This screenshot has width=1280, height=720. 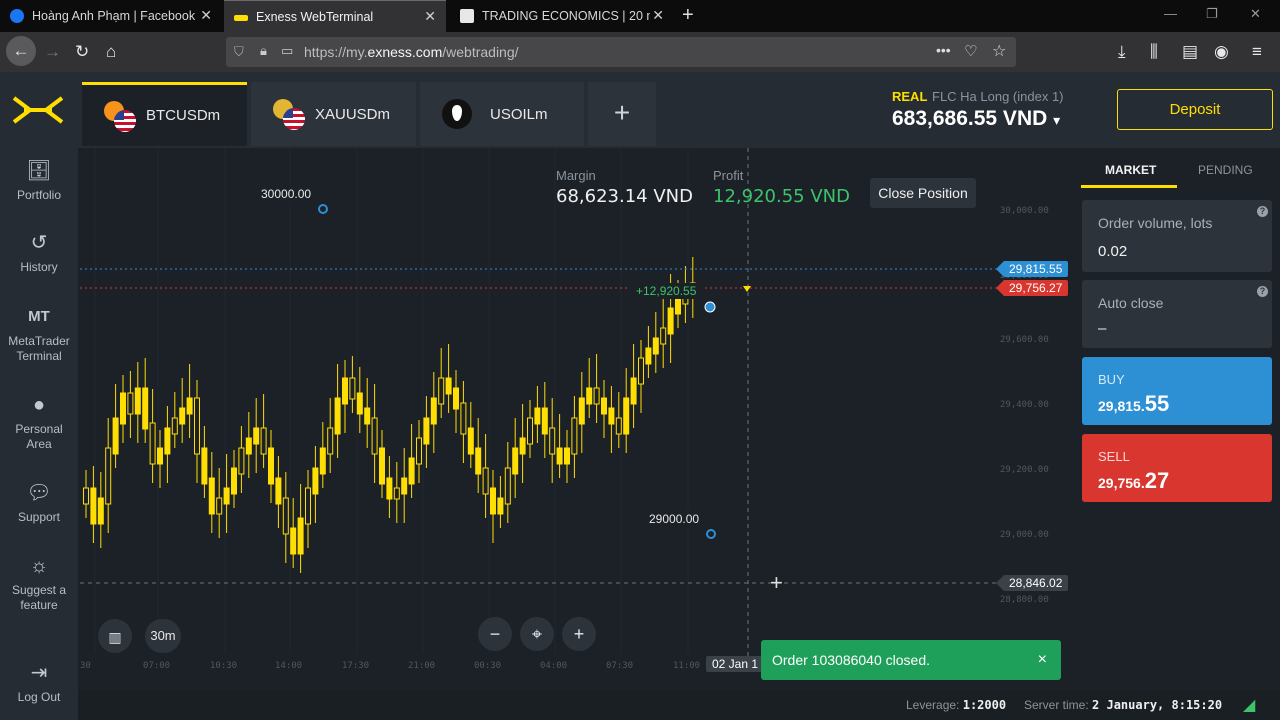 I want to click on x-axis-label: 10:30, so click(x=223, y=666).